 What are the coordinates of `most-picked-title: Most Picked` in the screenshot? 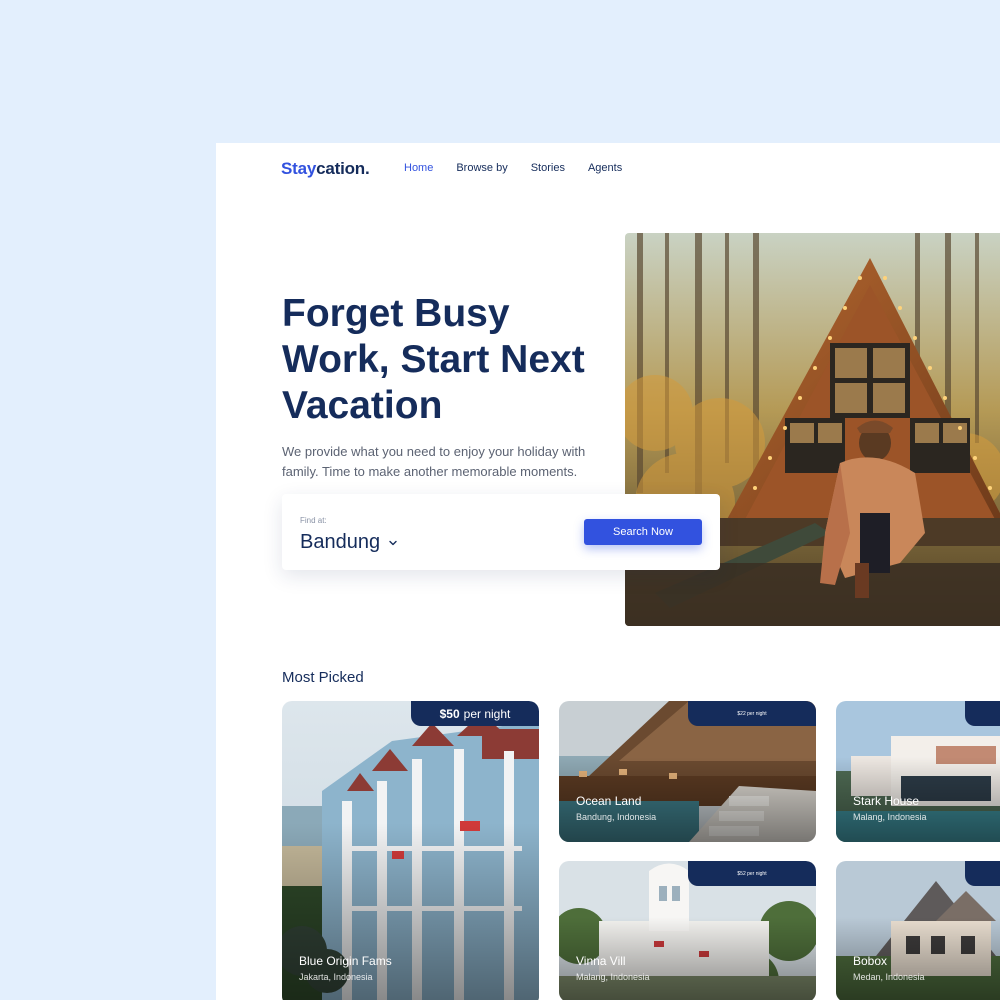 It's located at (323, 677).